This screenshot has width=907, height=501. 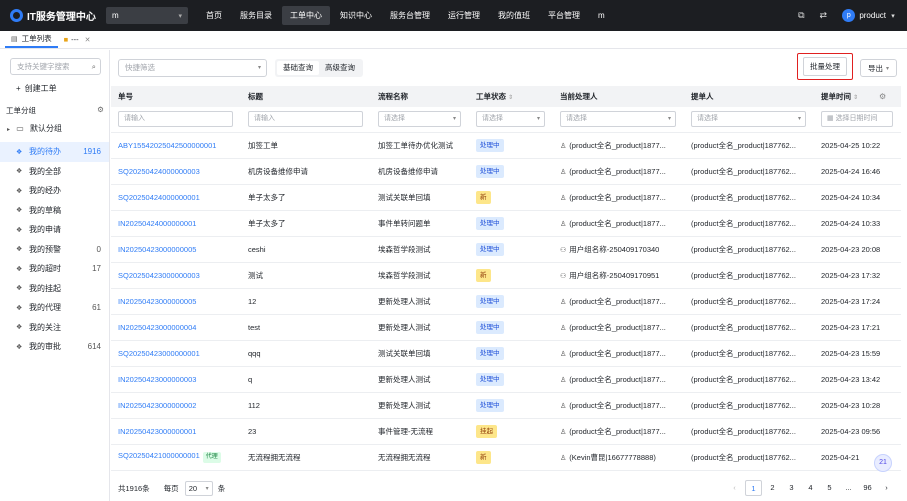 I want to click on close-icon: ✕, so click(x=88, y=40).